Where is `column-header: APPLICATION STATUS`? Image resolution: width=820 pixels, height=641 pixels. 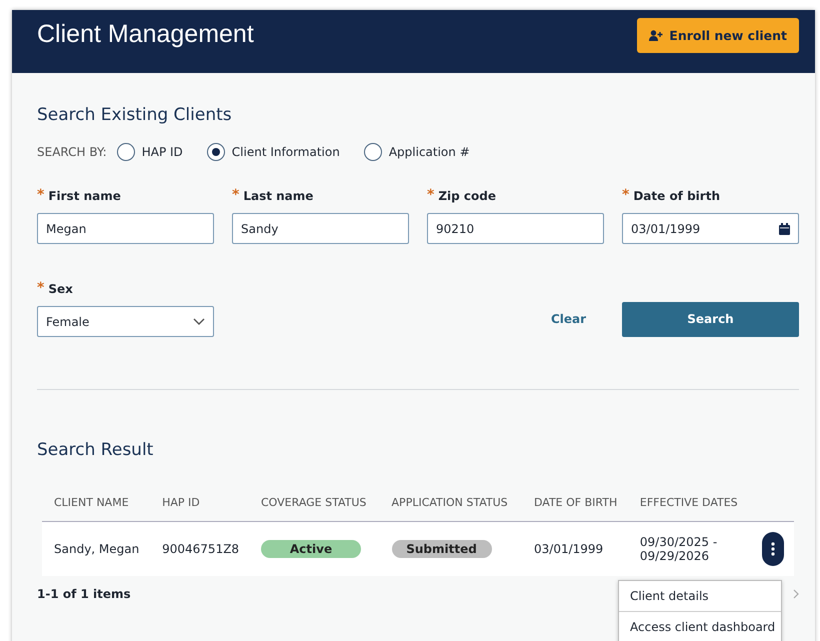
column-header: APPLICATION STATUS is located at coordinates (450, 502).